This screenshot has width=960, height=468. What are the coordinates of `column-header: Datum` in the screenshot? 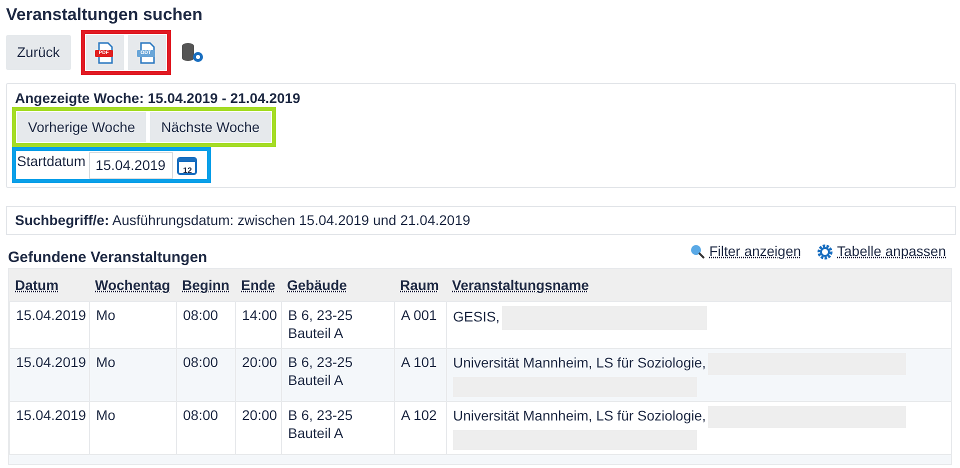 It's located at (37, 284).